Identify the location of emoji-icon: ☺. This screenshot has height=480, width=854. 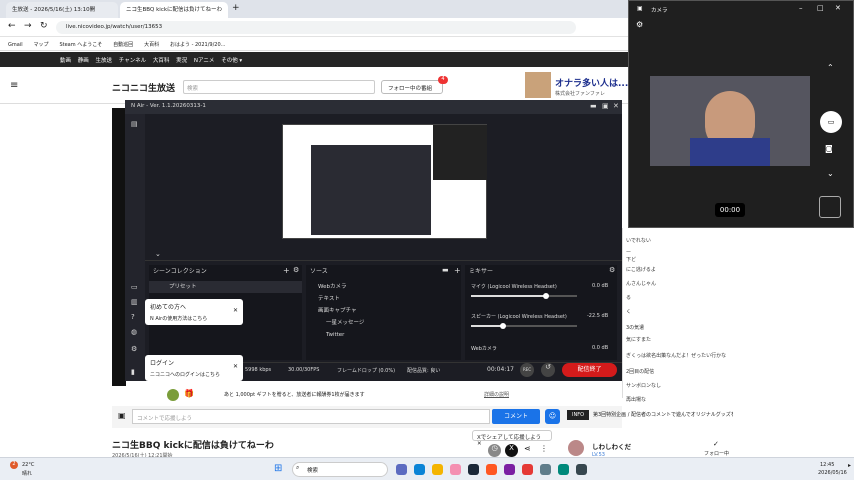
(552, 416).